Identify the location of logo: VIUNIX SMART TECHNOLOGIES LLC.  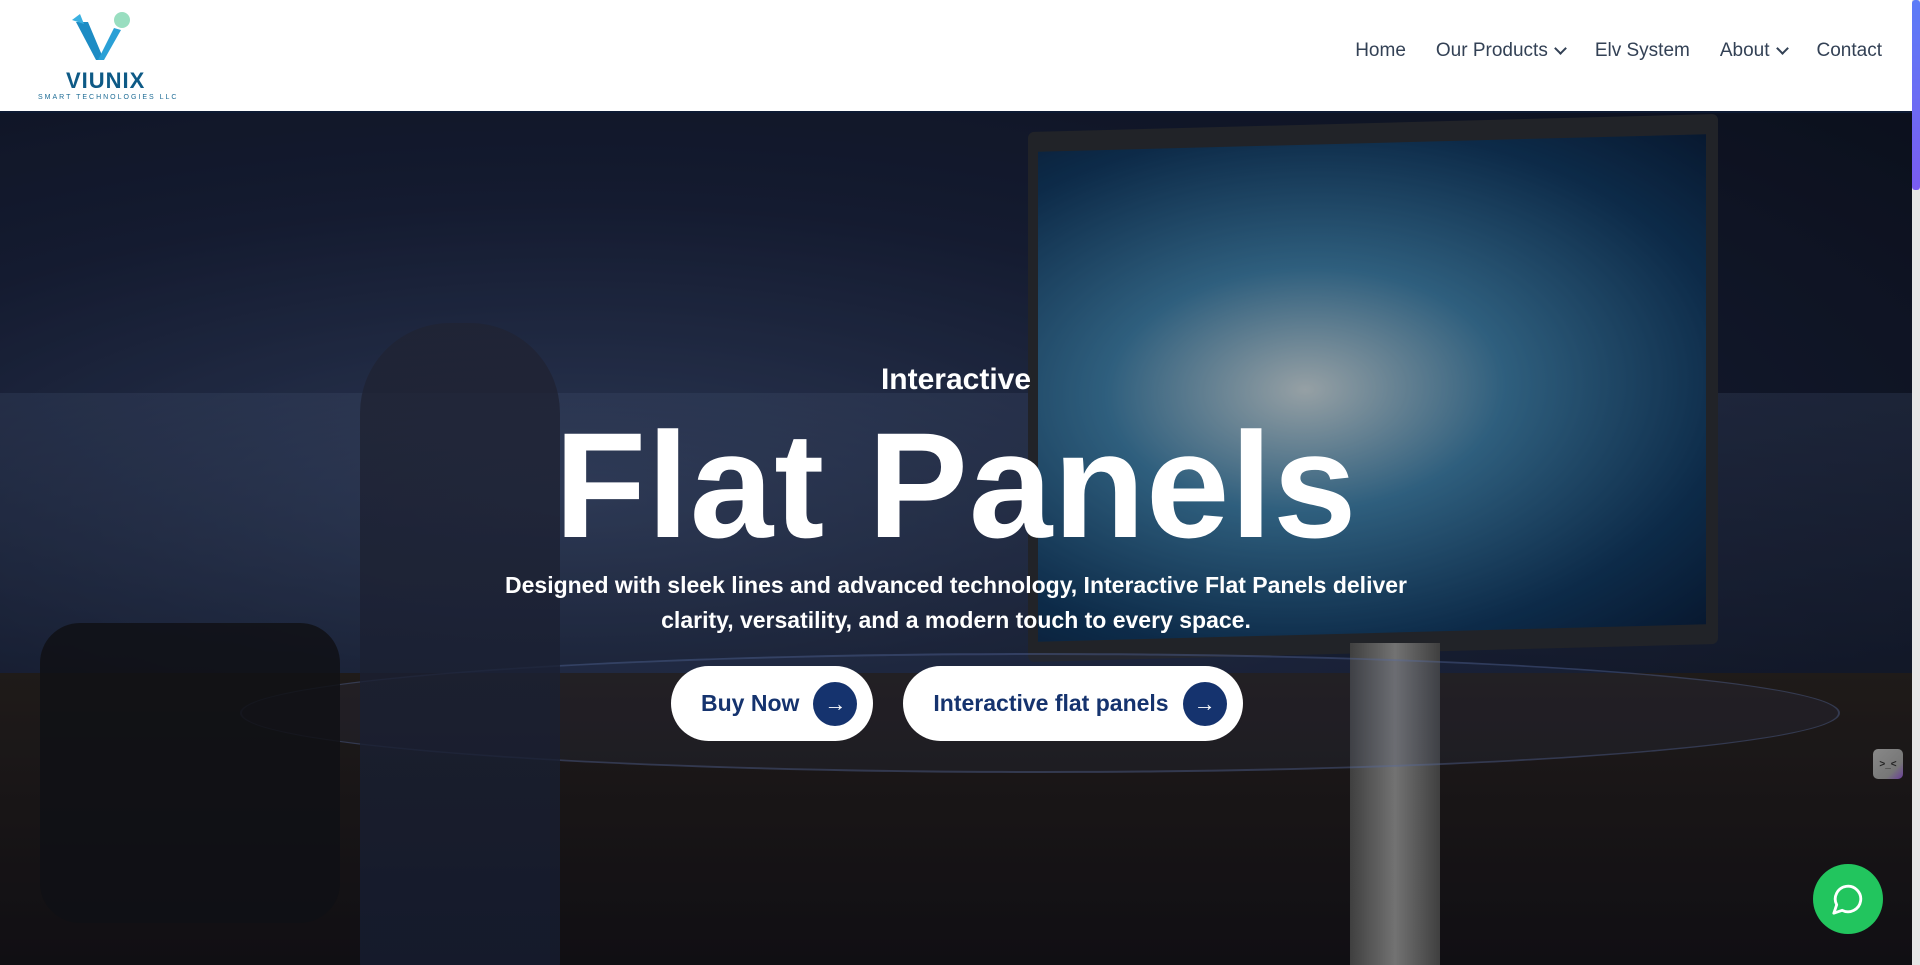
(111, 55).